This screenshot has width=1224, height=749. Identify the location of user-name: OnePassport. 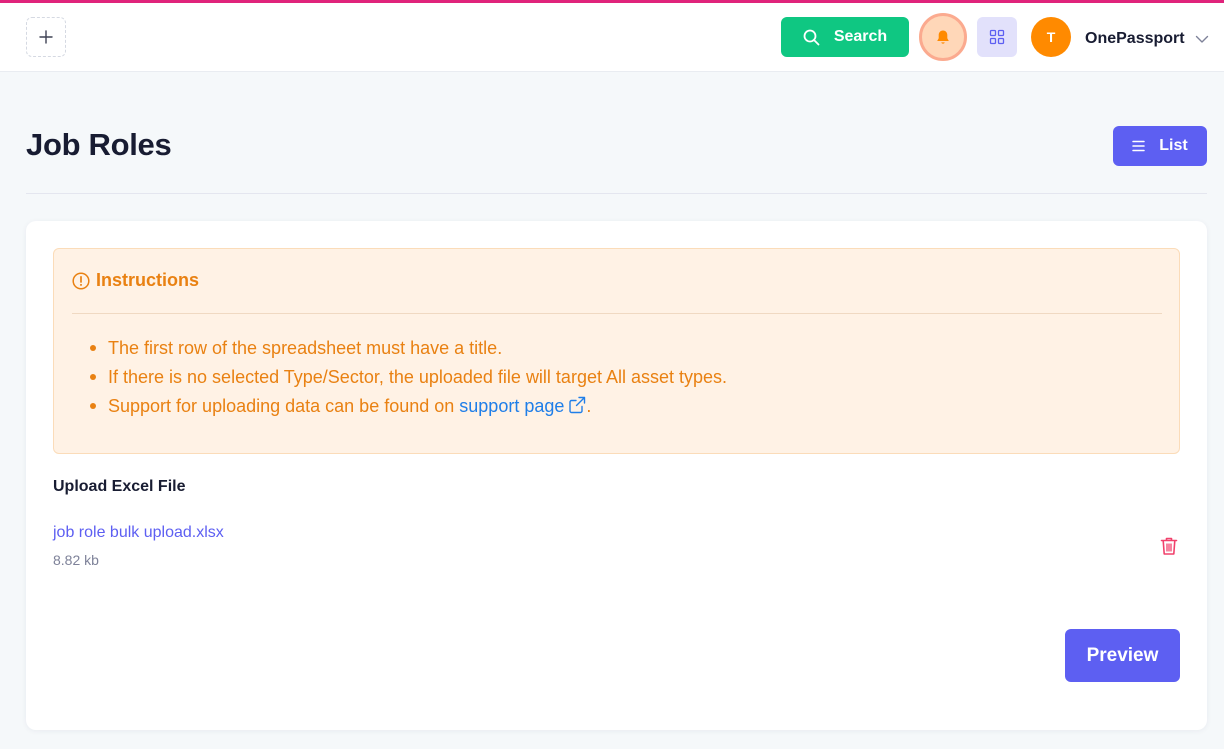
(1135, 38).